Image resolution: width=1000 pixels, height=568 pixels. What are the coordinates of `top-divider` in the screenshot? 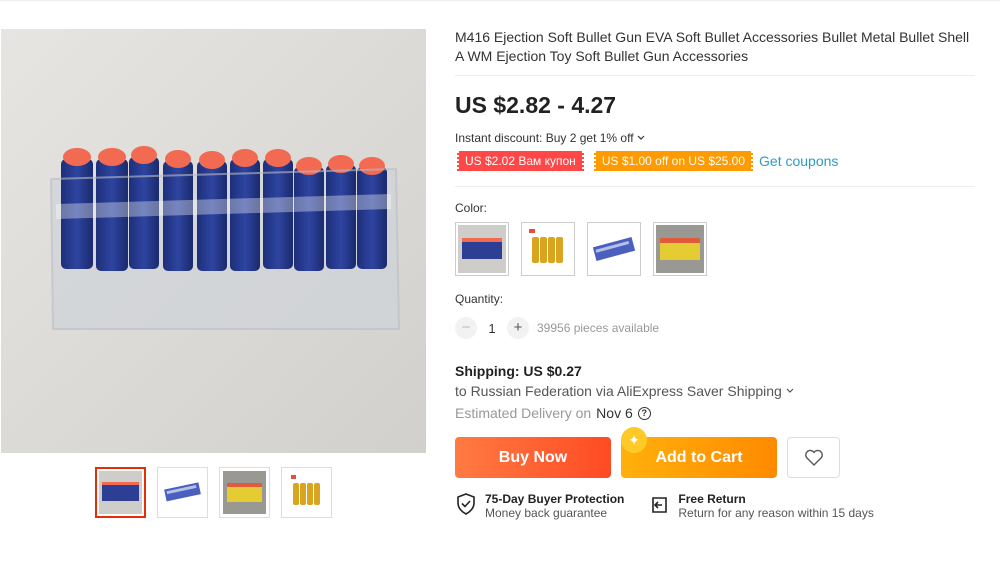 It's located at (500, 0).